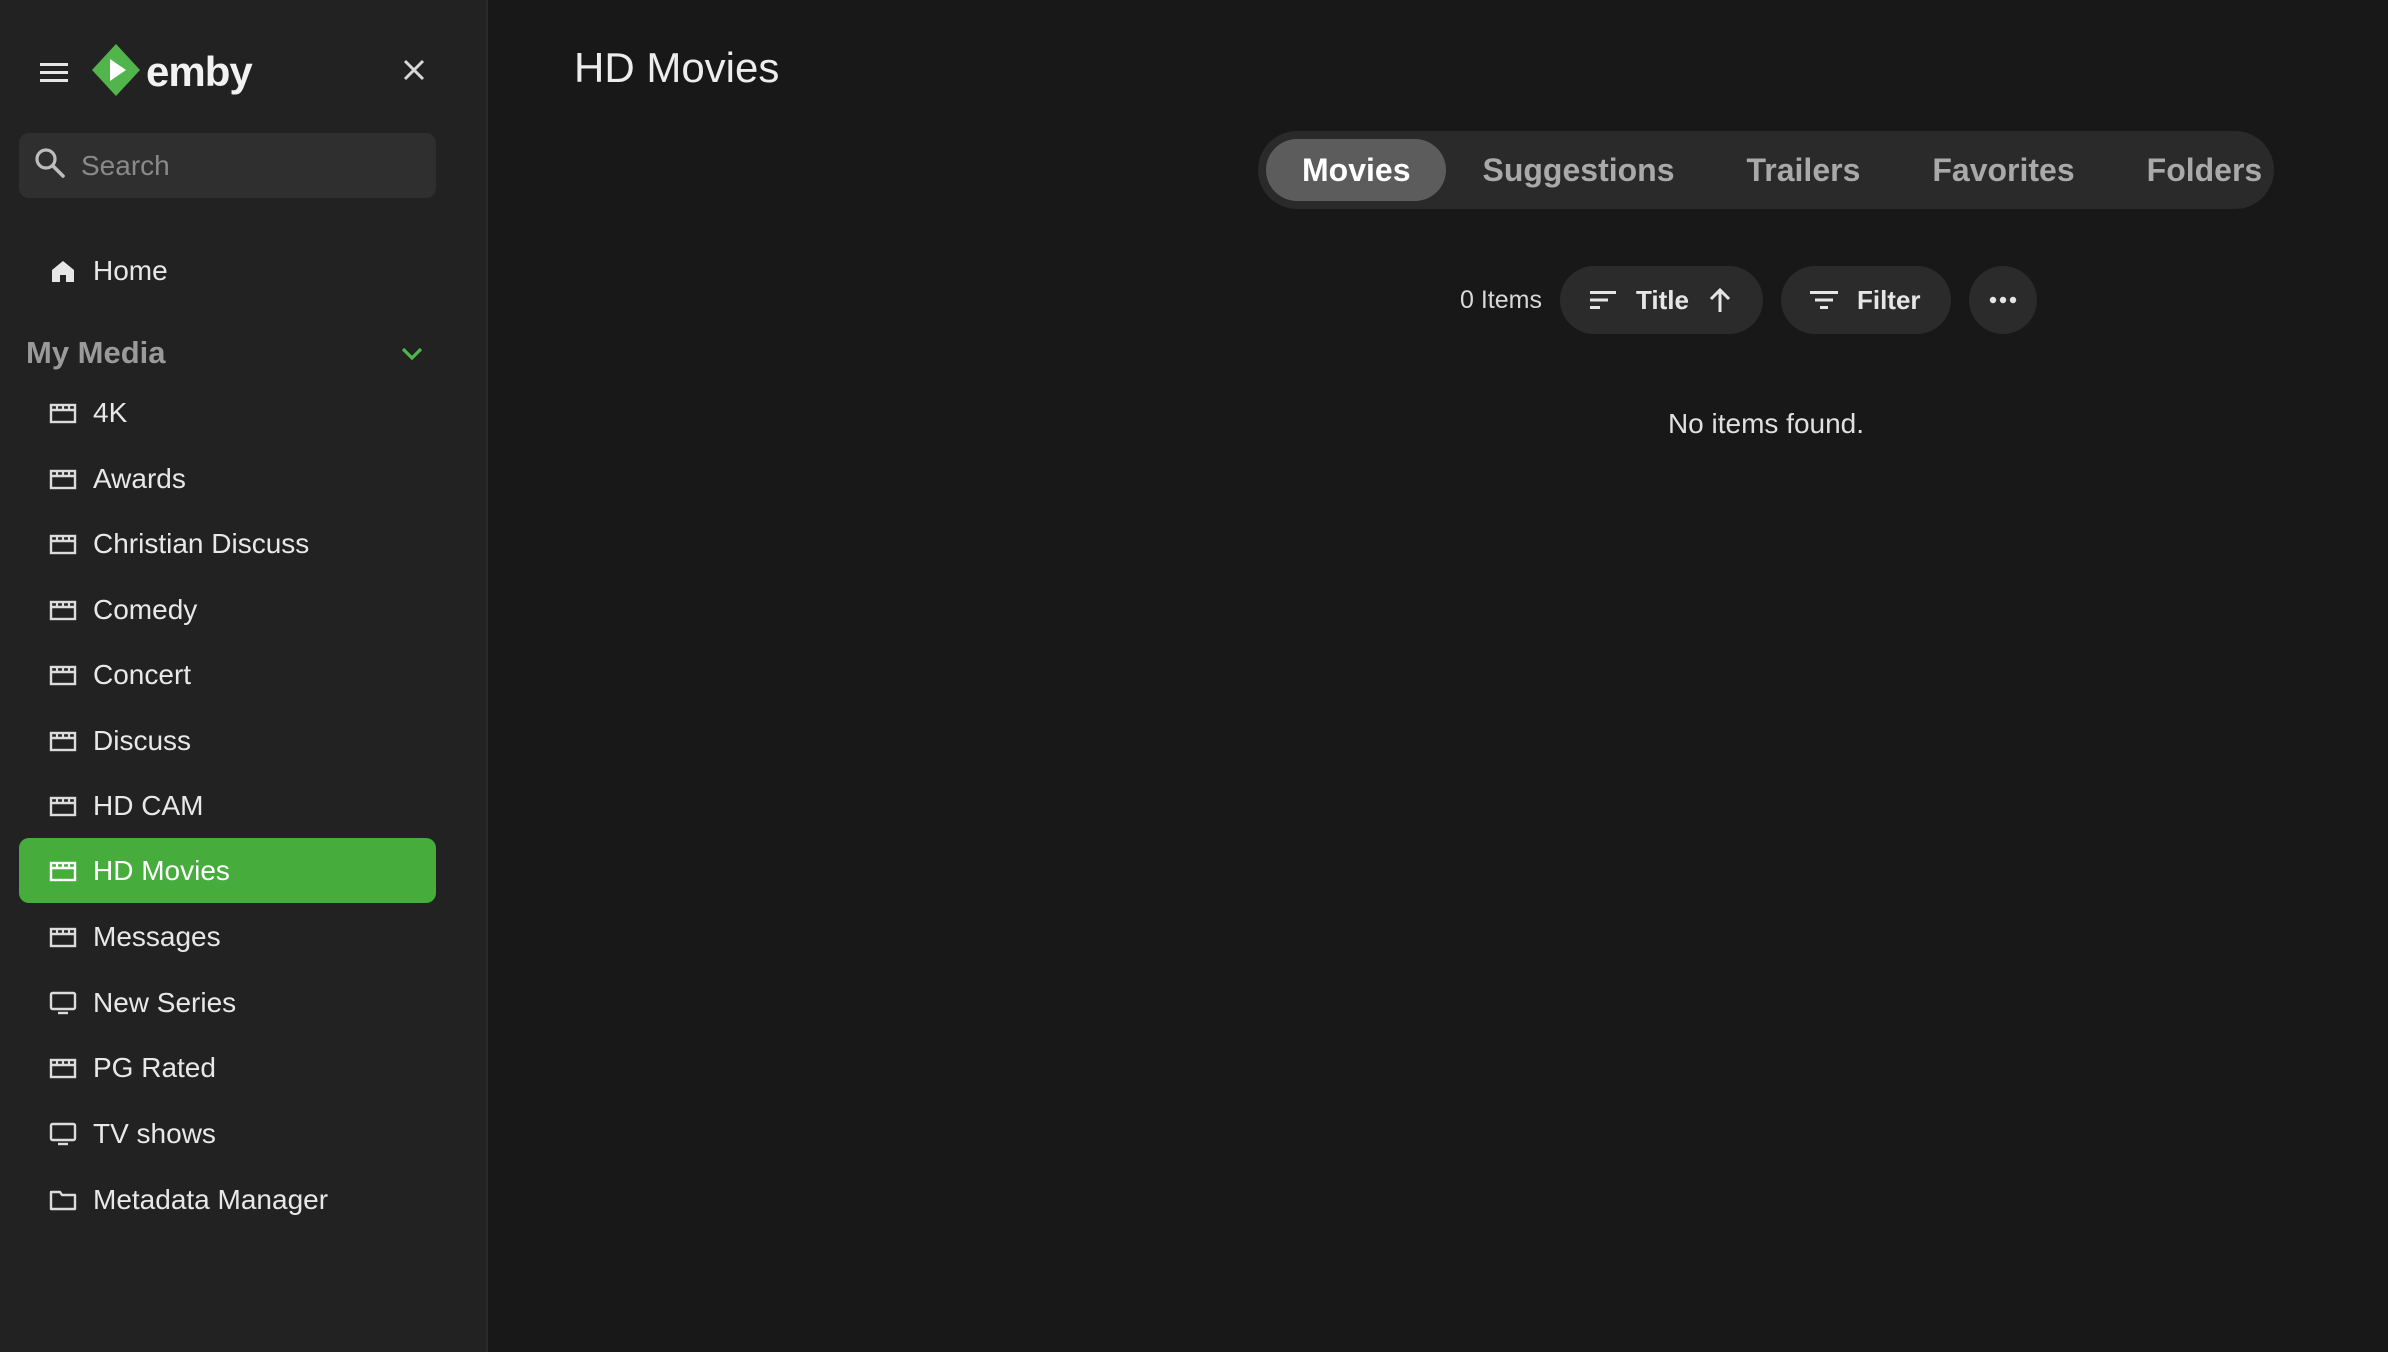 This screenshot has width=2388, height=1352. Describe the element at coordinates (54, 72) in the screenshot. I see `hamburger-menu-icon` at that location.